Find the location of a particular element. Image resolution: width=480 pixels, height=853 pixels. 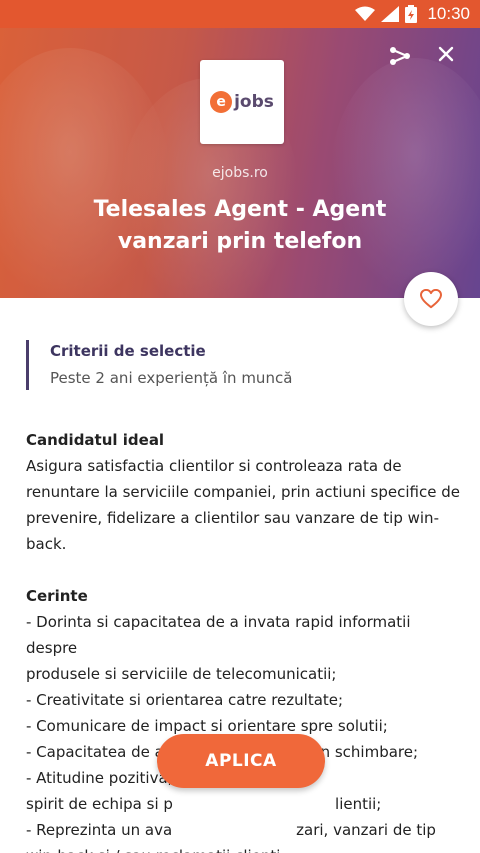

apply-button: APLICA is located at coordinates (241, 761).